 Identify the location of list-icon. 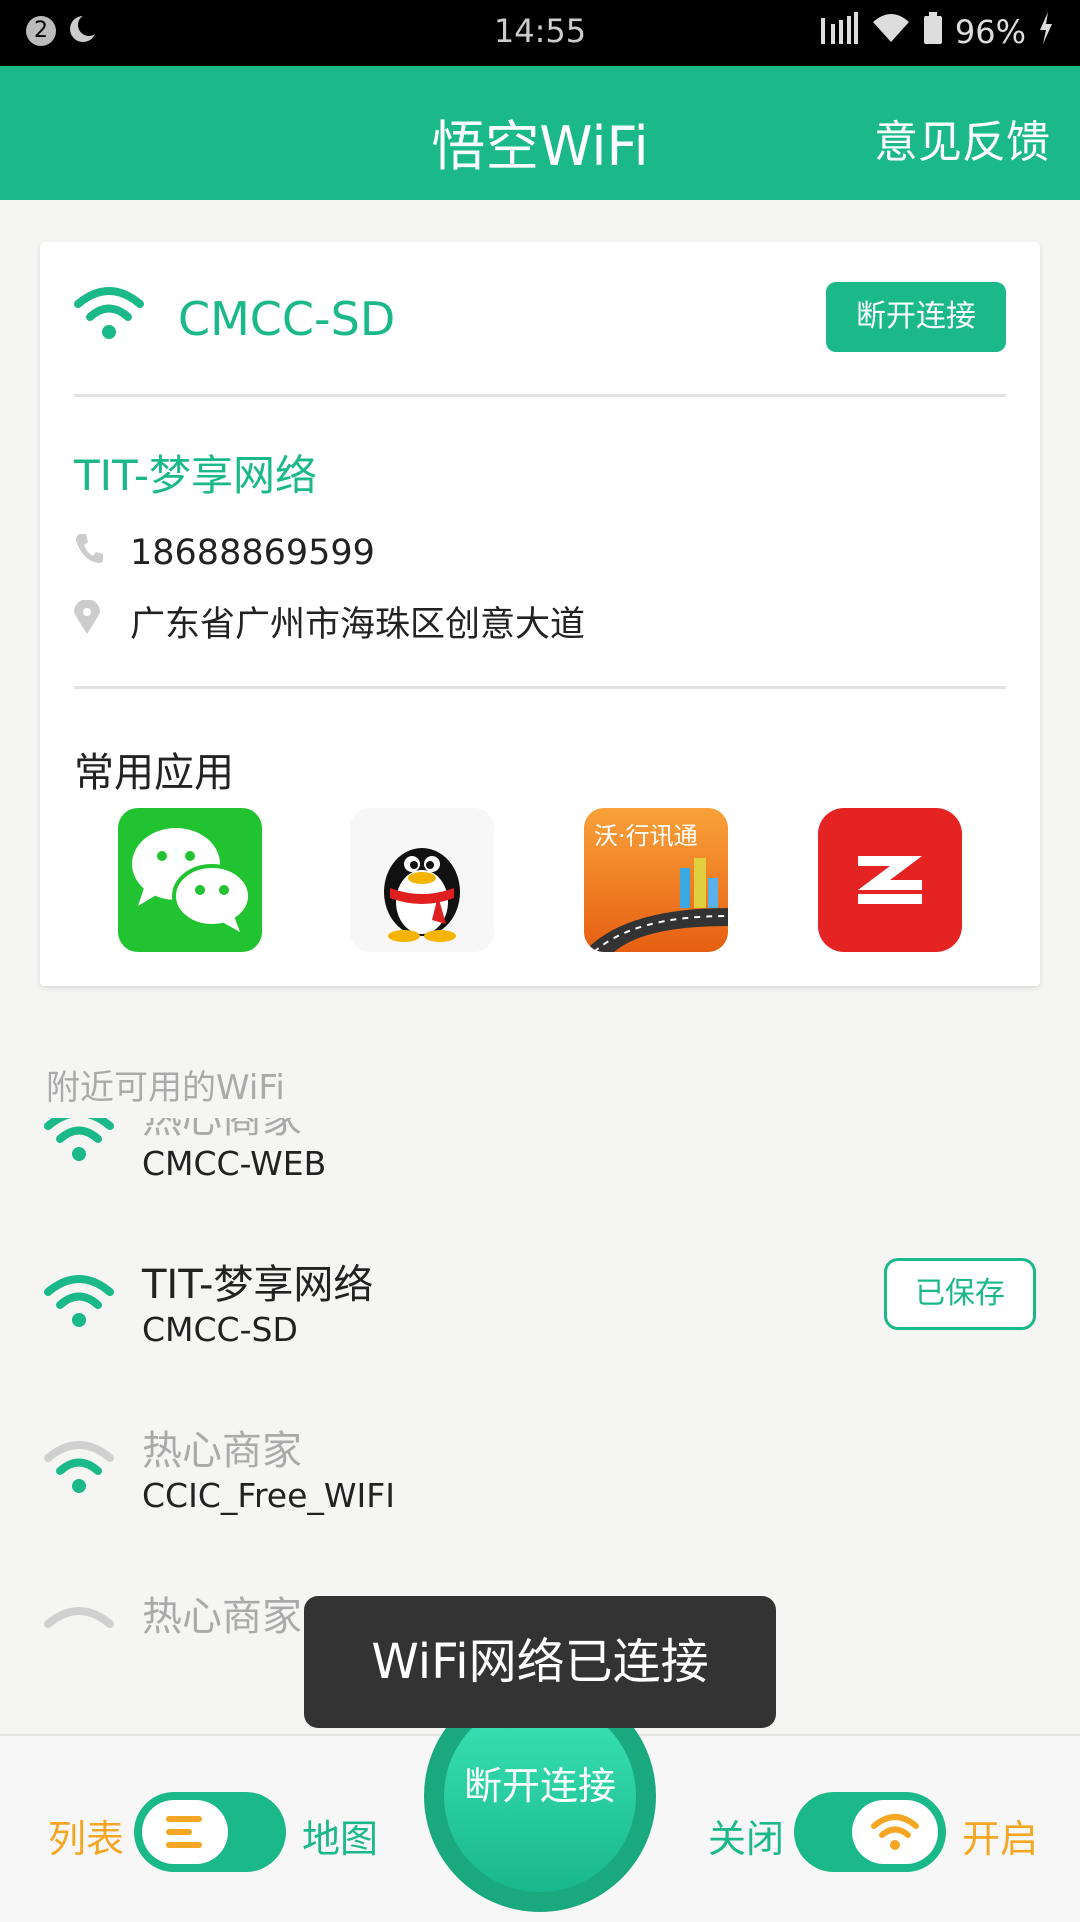
(184, 1832).